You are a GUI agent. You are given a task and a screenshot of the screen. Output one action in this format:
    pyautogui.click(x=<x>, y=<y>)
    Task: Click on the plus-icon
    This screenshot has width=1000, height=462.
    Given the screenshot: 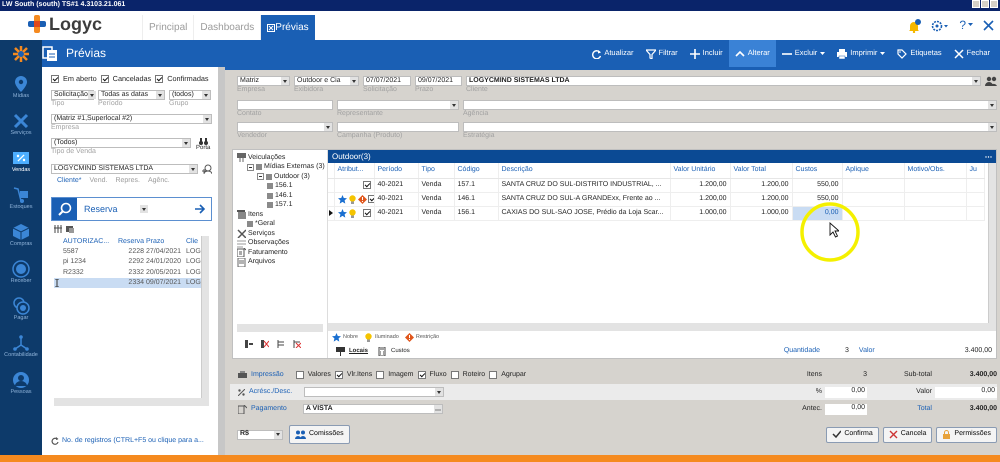 What is the action you would take?
    pyautogui.click(x=695, y=53)
    